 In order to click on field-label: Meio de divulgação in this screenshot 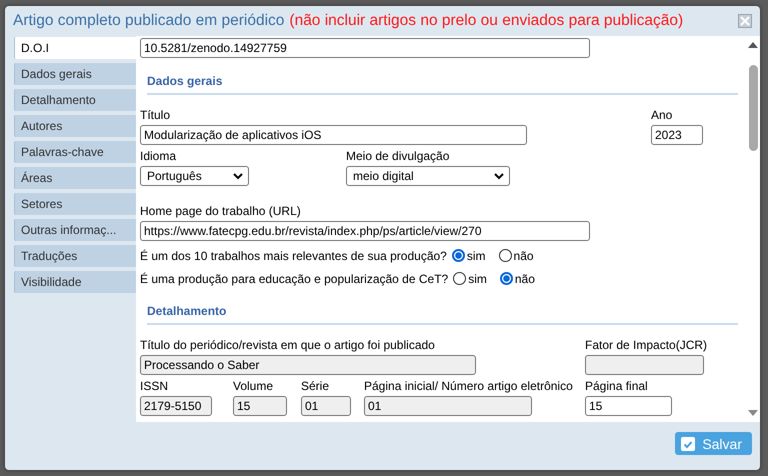, I will do `click(398, 156)`.